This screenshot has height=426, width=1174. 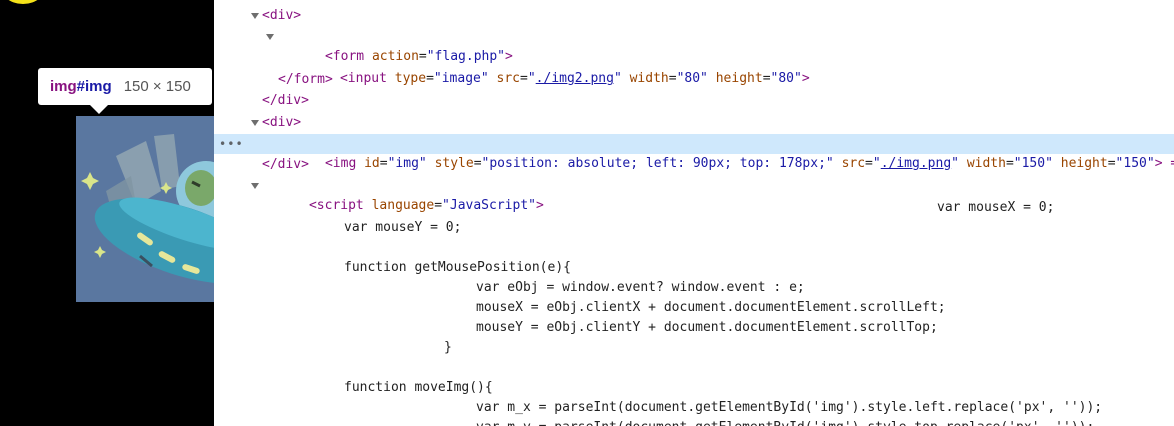 I want to click on tooltip-tag: img, so click(x=63, y=86).